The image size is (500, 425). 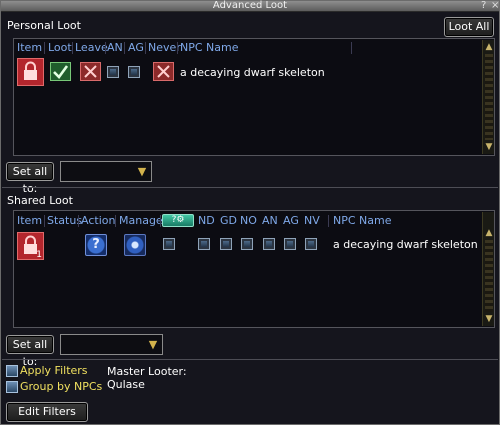 I want to click on manage-checkbox, so click(x=169, y=244).